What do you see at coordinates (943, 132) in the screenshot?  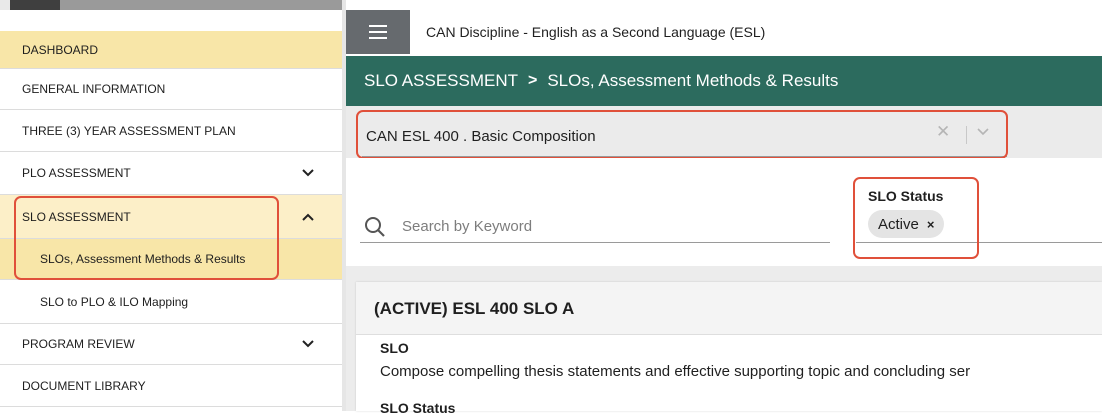 I see `clear-icon: ✕` at bounding box center [943, 132].